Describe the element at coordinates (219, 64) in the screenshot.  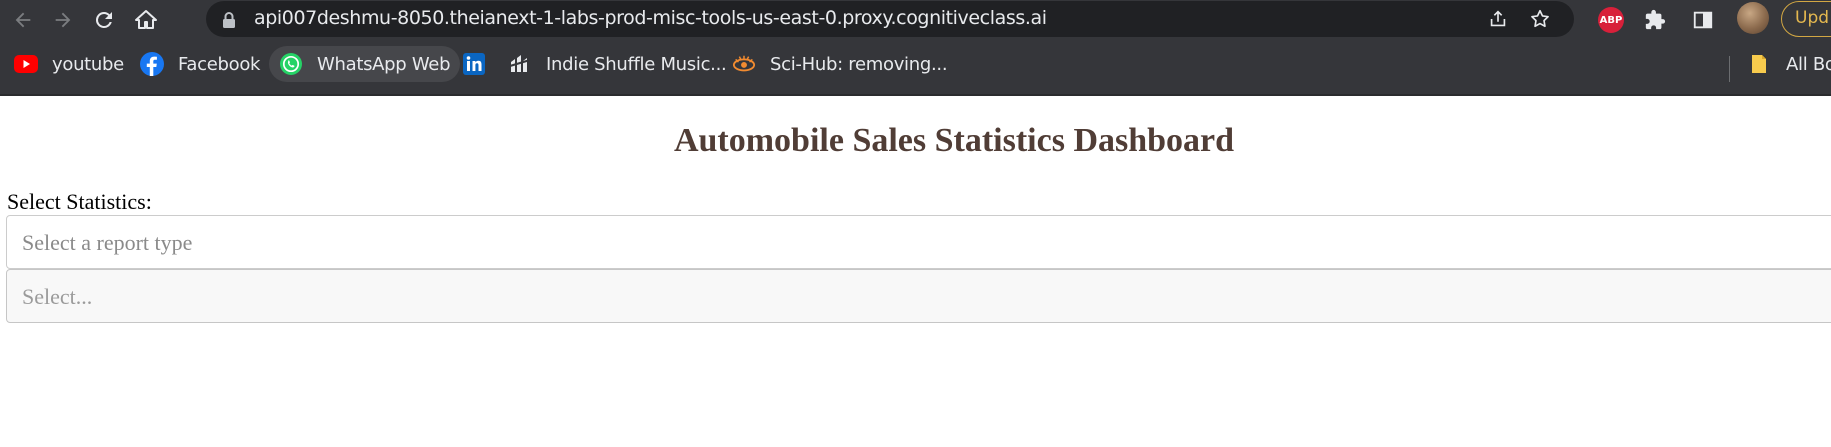
I see `bookmark-label: Facebook` at that location.